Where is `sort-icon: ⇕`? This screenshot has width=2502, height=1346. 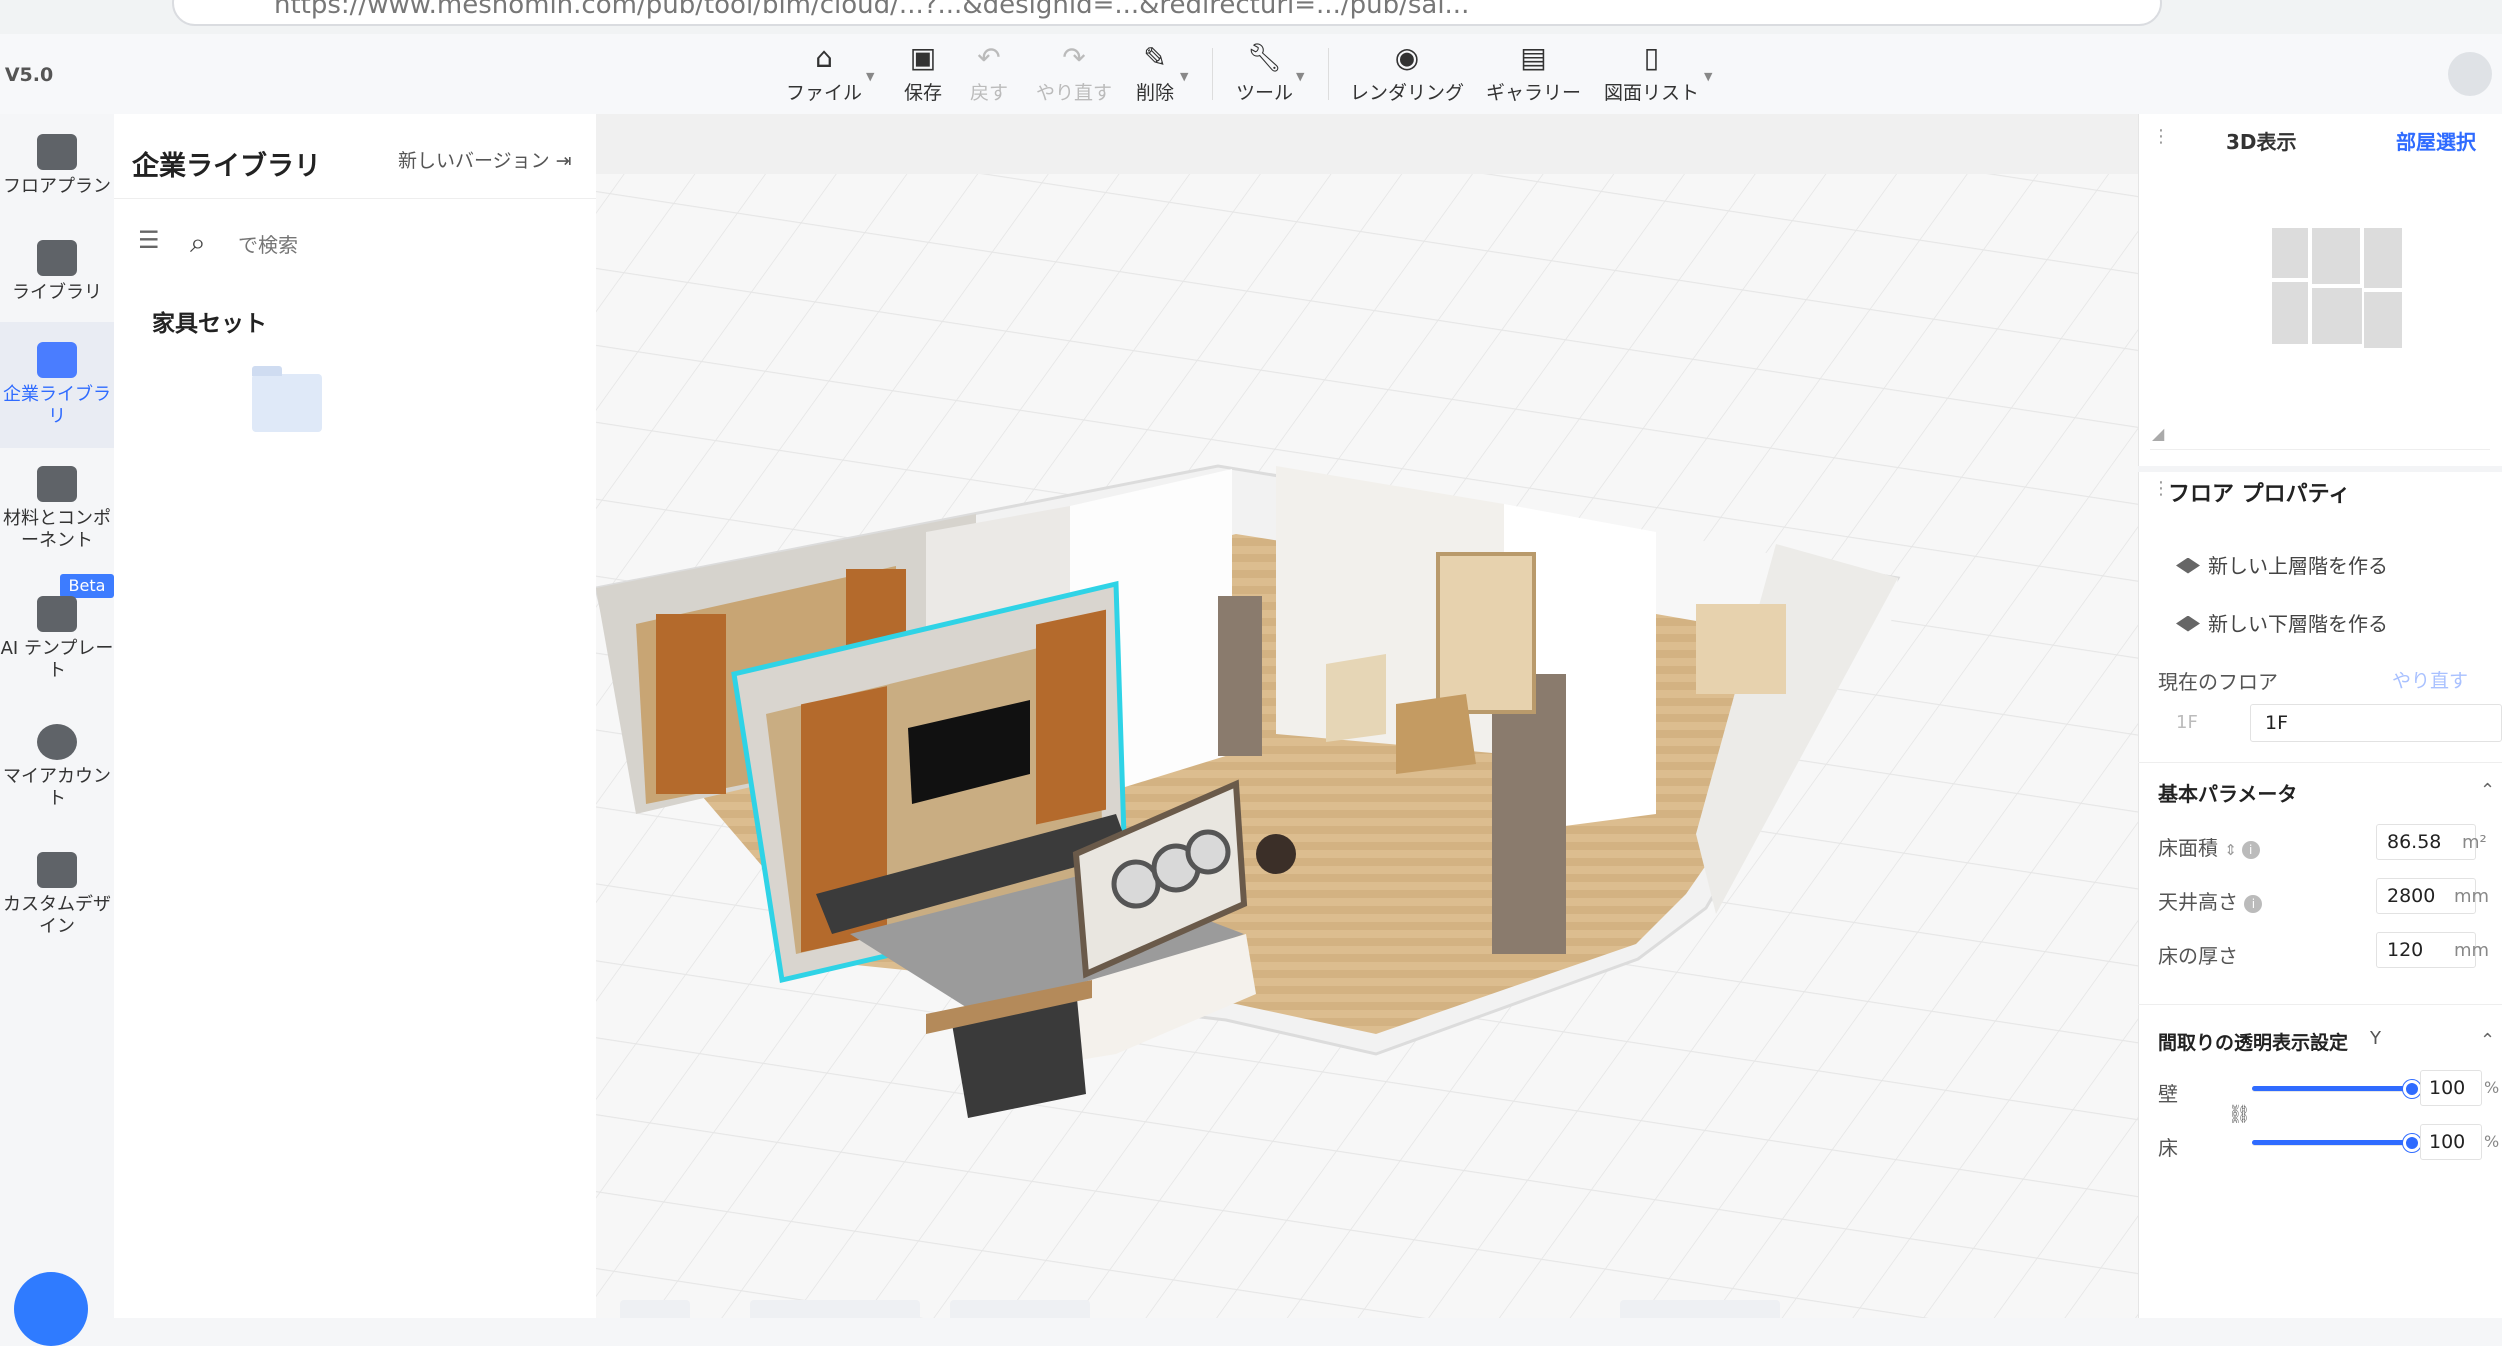
sort-icon: ⇕ is located at coordinates (2233, 850).